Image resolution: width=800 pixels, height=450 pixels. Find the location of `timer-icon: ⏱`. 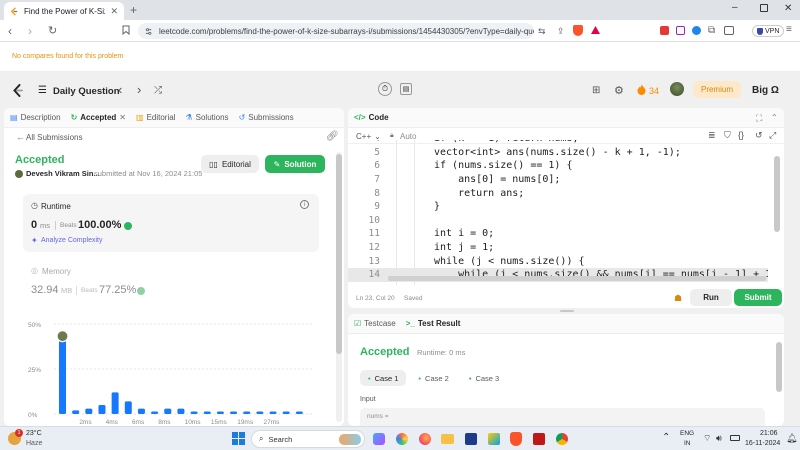

timer-icon: ⏱ is located at coordinates (385, 89).